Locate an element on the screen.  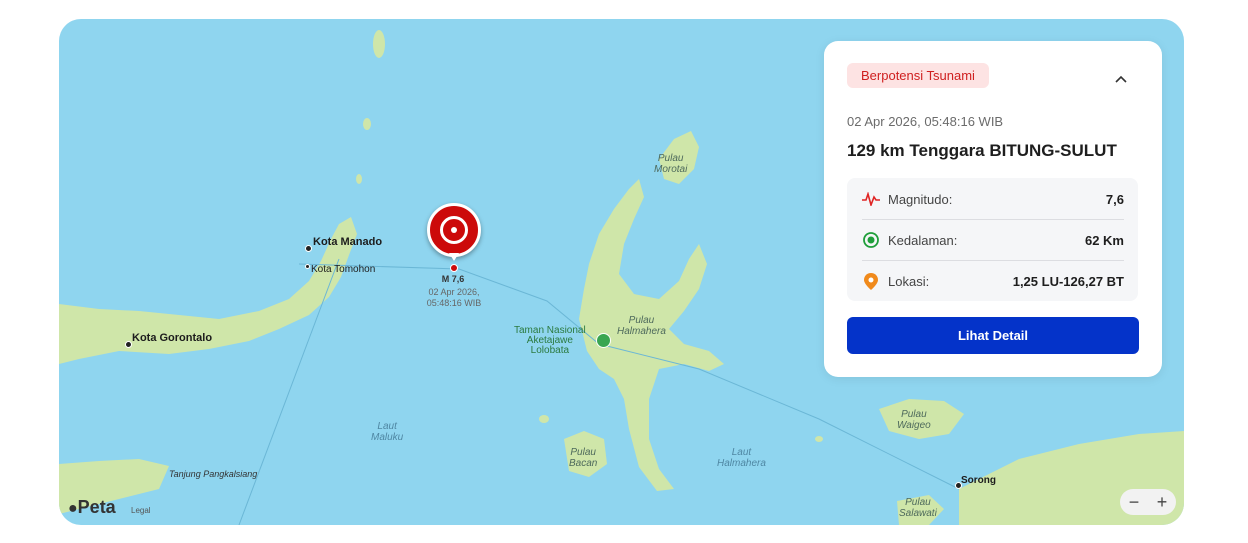
zoom-in-button: + is located at coordinates (1162, 502).